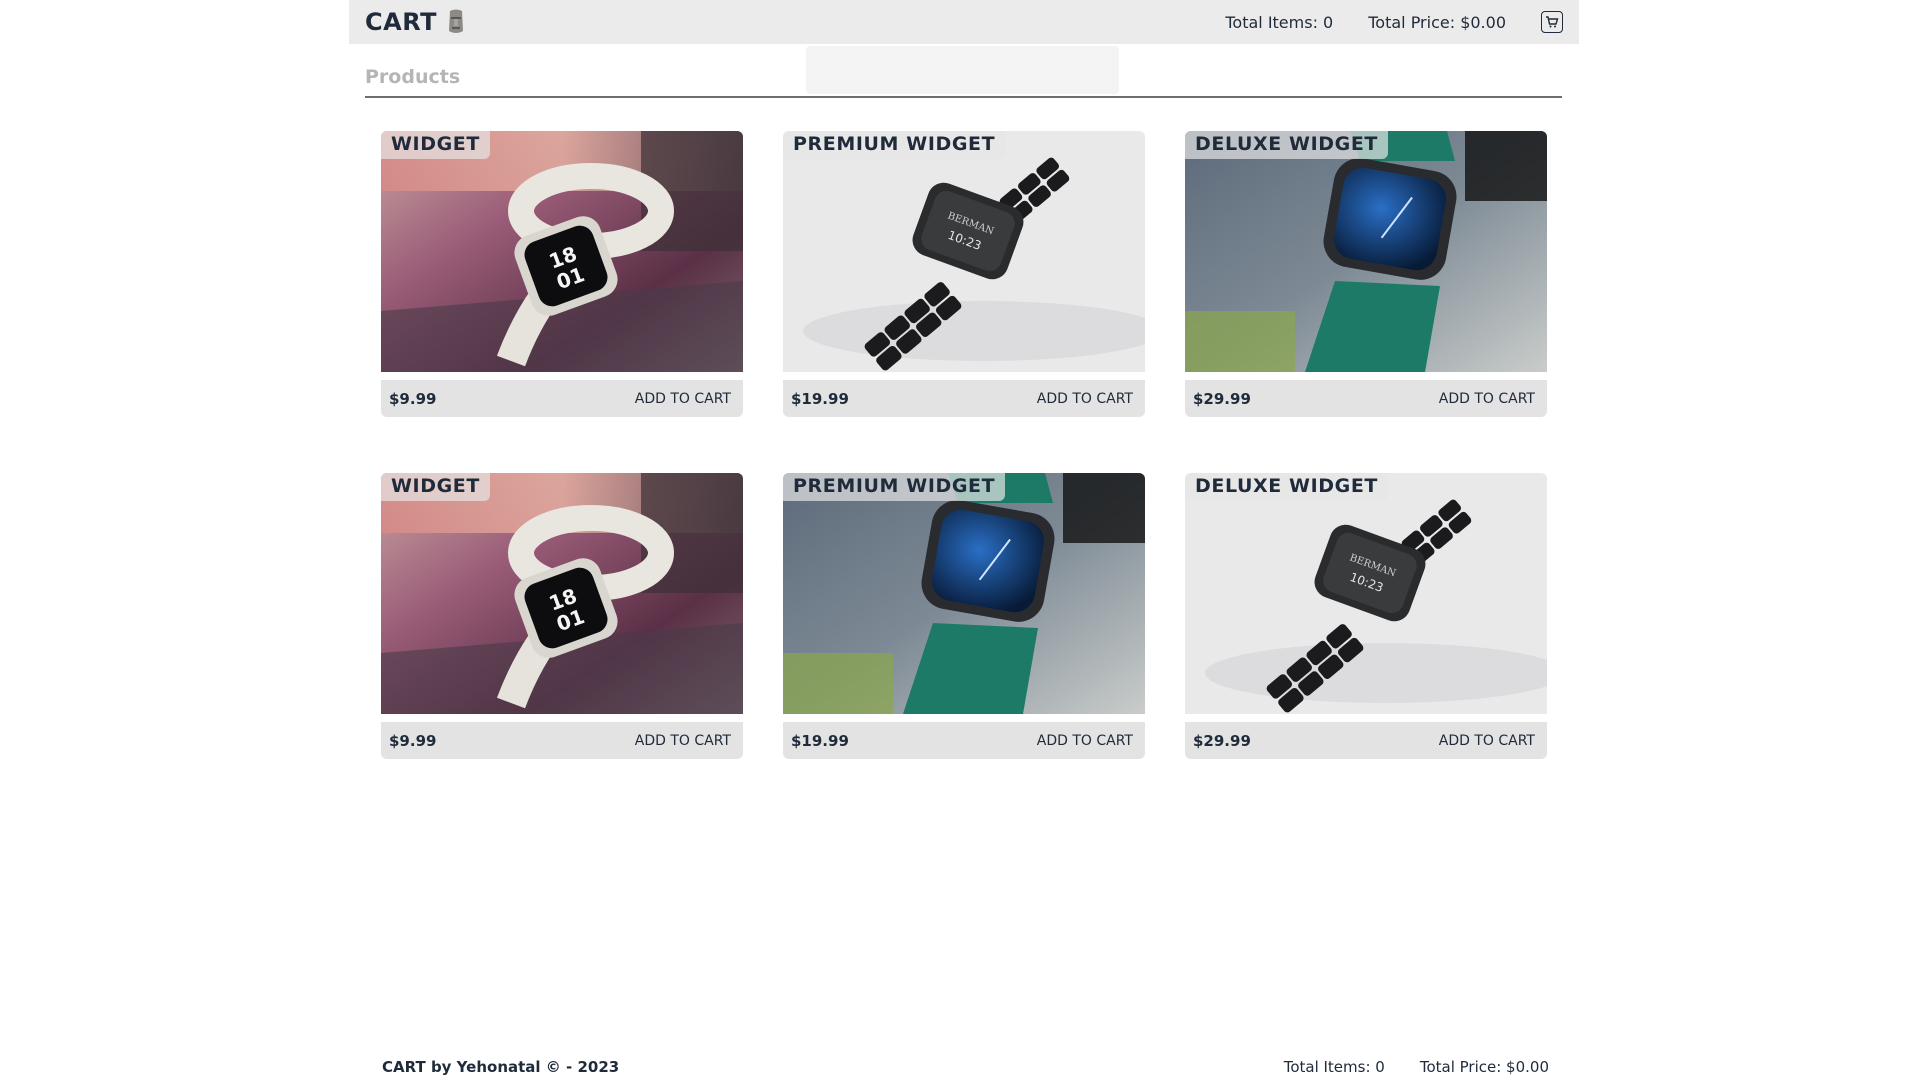 Image resolution: width=1920 pixels, height=1080 pixels. I want to click on footer-total-price: Total Price: $0.00, so click(1484, 1067).